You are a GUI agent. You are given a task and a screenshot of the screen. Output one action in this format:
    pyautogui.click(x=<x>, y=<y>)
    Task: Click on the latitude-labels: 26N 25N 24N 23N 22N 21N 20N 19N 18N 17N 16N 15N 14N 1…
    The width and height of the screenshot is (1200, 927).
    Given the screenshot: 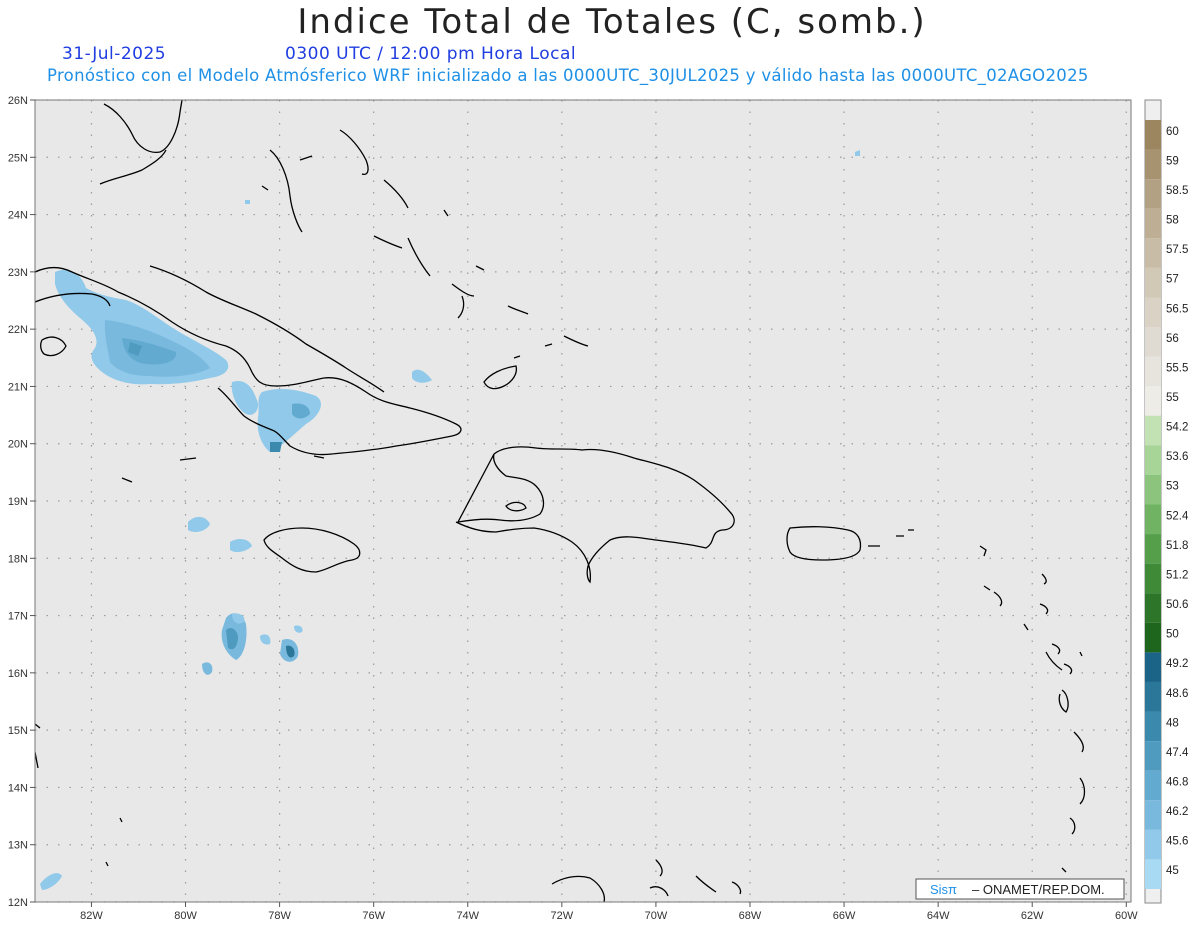 What is the action you would take?
    pyautogui.click(x=21, y=502)
    